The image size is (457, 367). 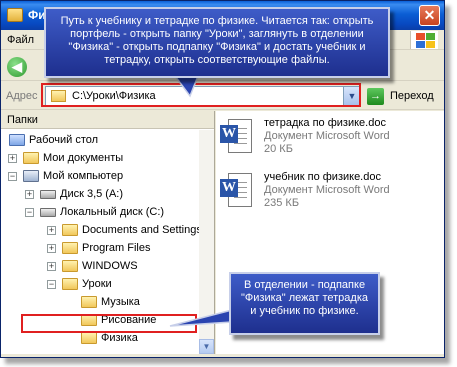 What do you see at coordinates (424, 40) in the screenshot?
I see `windows-logo-icon` at bounding box center [424, 40].